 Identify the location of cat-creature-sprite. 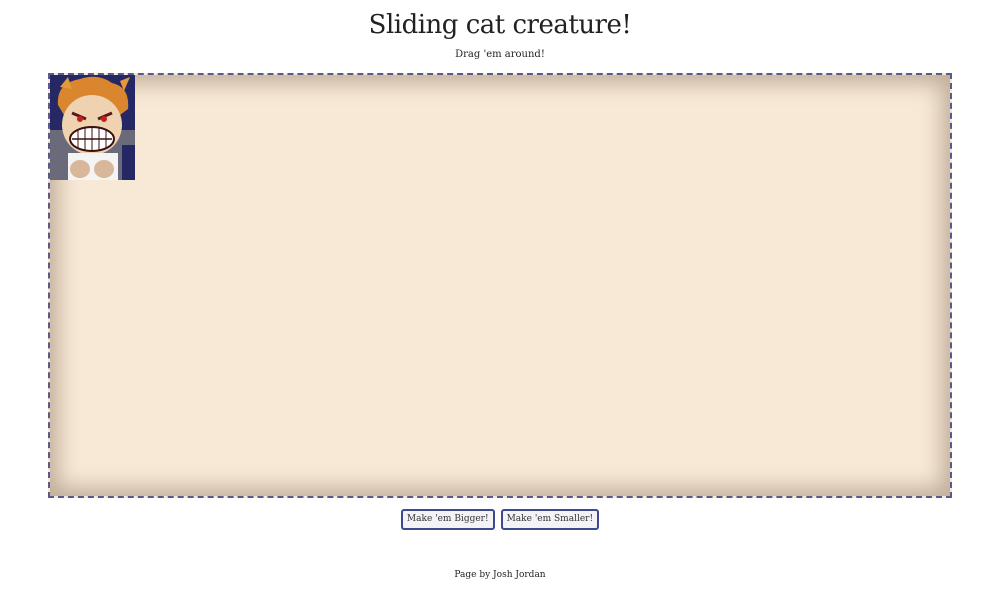
(92, 127).